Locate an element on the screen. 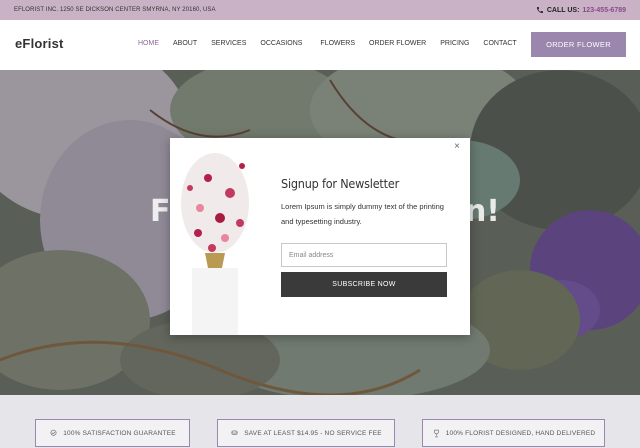 The height and width of the screenshot is (448, 640). coins-icon is located at coordinates (234, 432).